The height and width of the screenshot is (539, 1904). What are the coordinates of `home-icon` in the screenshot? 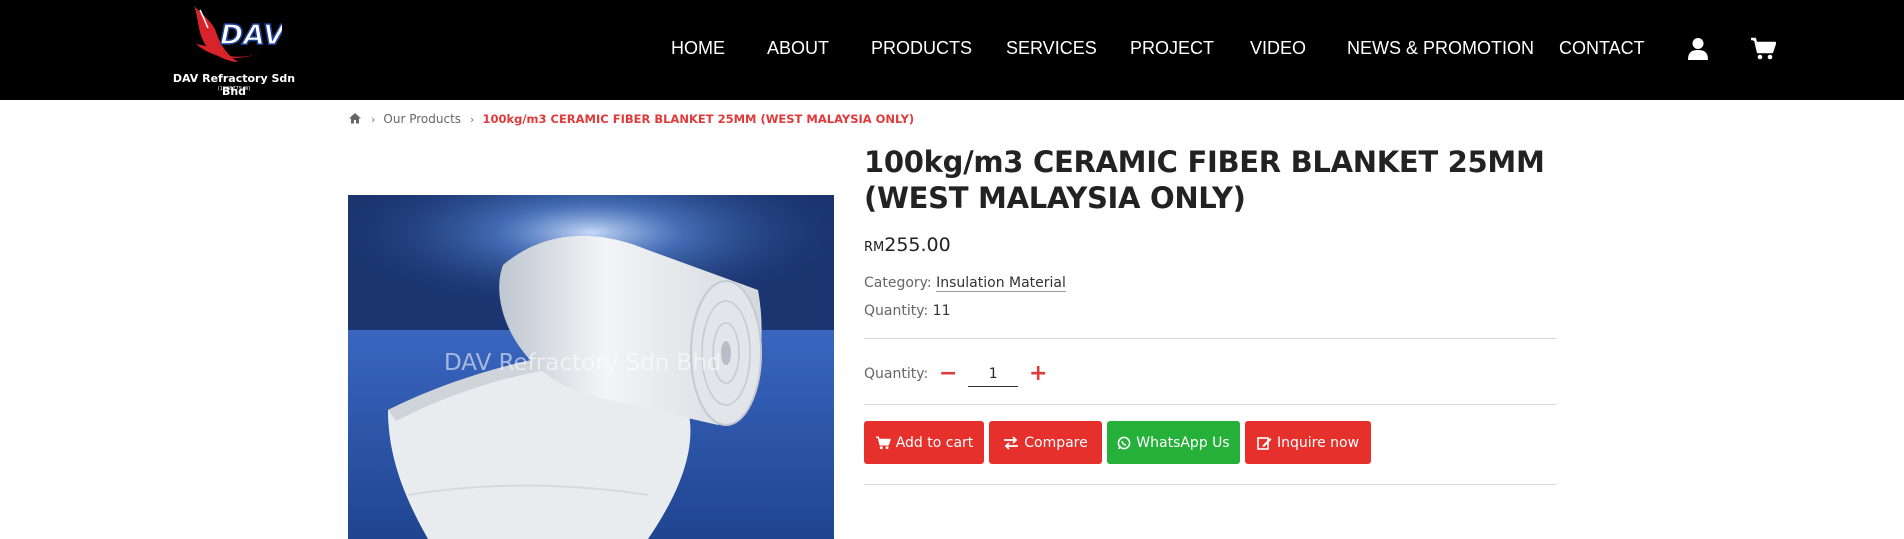 It's located at (355, 119).